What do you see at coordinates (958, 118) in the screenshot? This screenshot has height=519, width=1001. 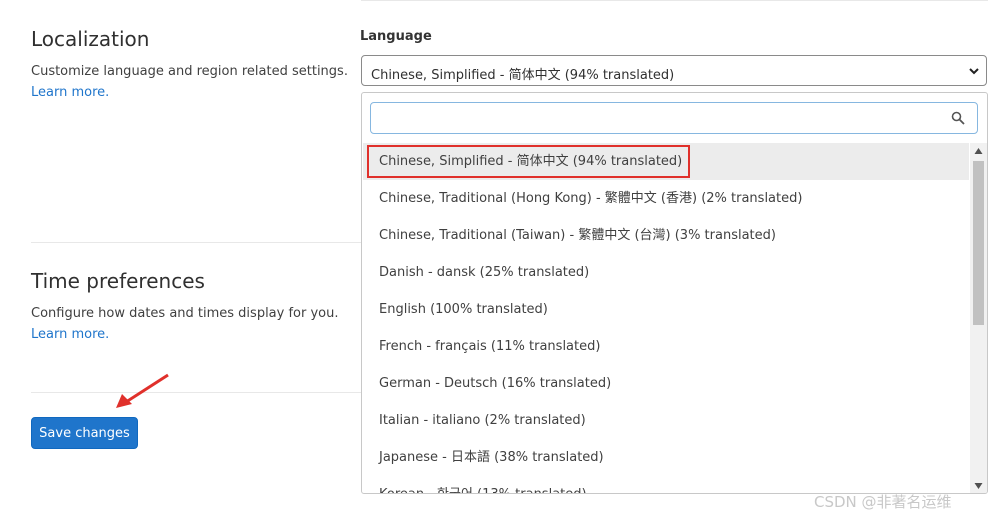 I see `search-icon` at bounding box center [958, 118].